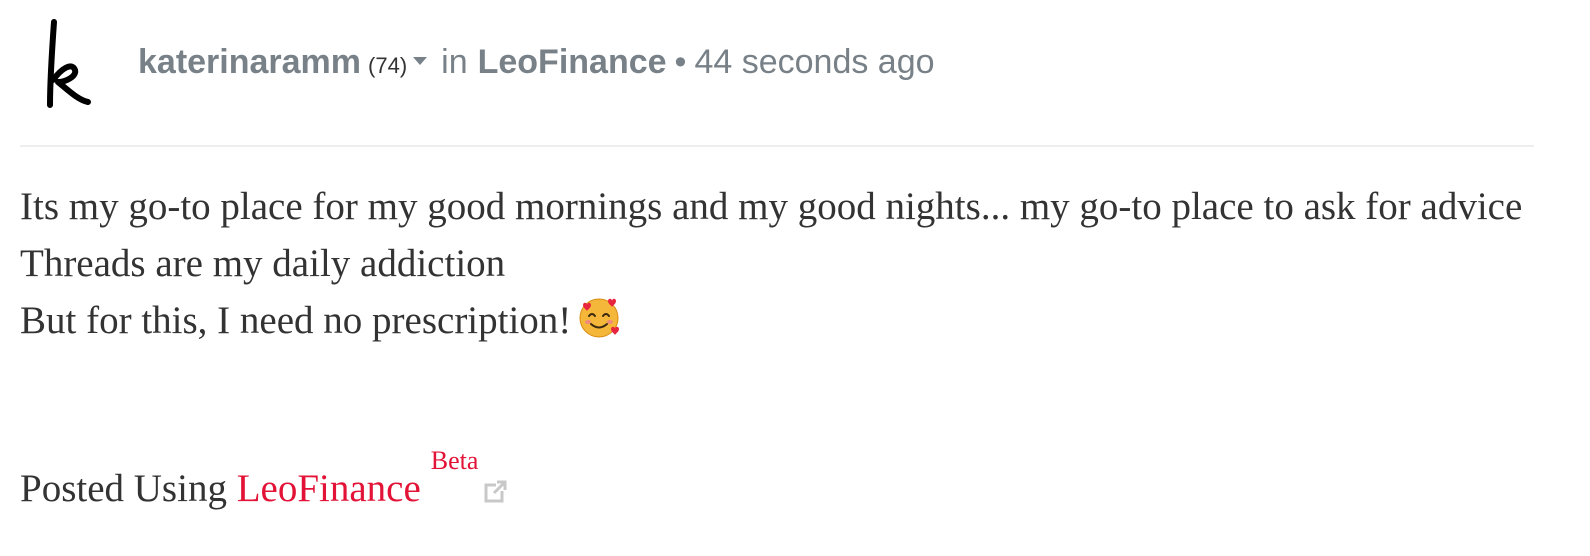 The height and width of the screenshot is (556, 1590). What do you see at coordinates (814, 62) in the screenshot?
I see `post-timestamp: 44 seconds ago` at bounding box center [814, 62].